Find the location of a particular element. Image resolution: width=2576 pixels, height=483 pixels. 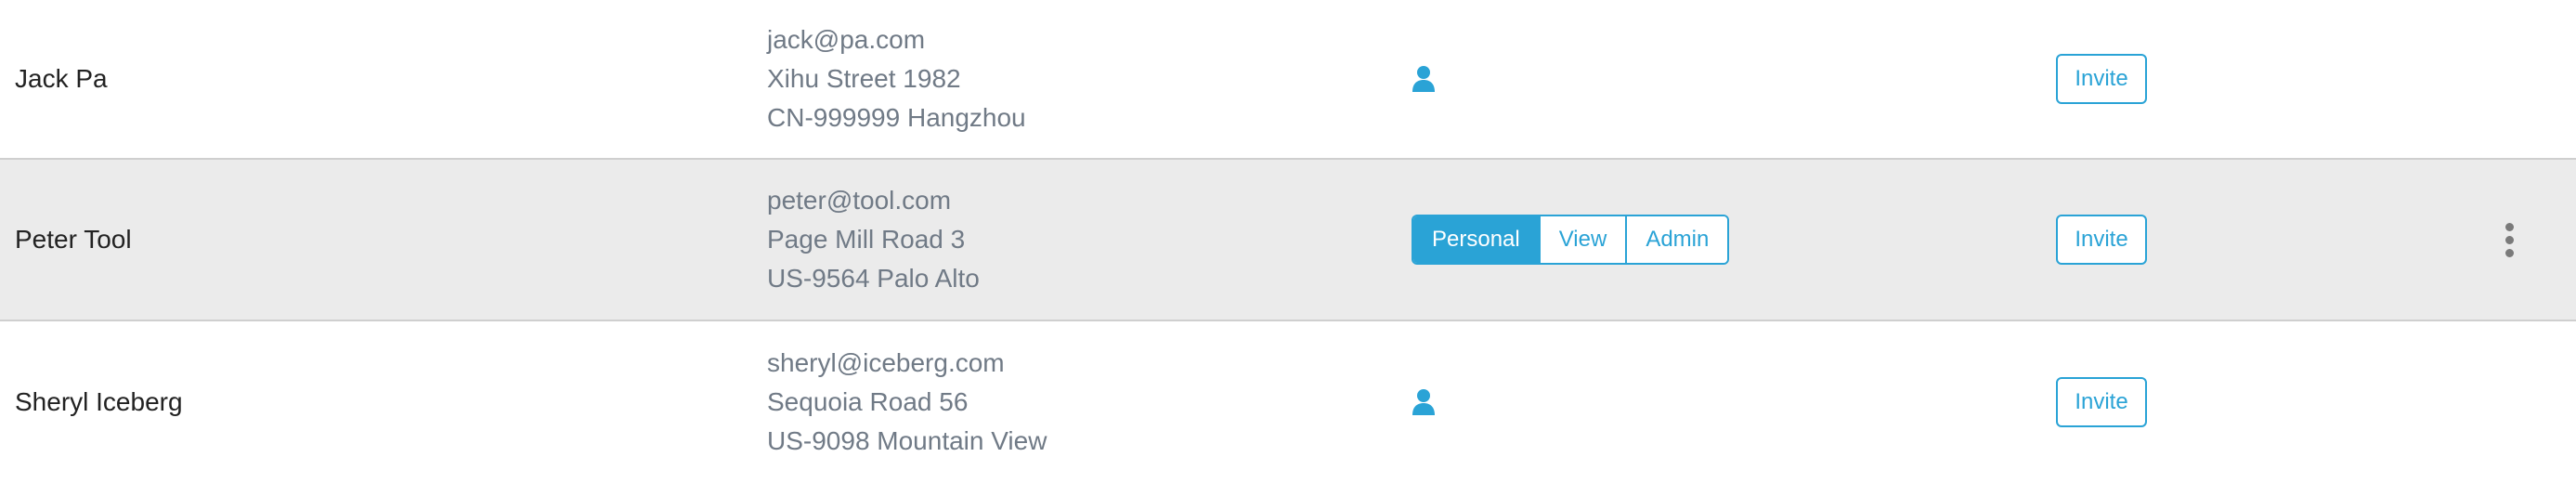

role-cell: Personal View Admin is located at coordinates (1691, 240).